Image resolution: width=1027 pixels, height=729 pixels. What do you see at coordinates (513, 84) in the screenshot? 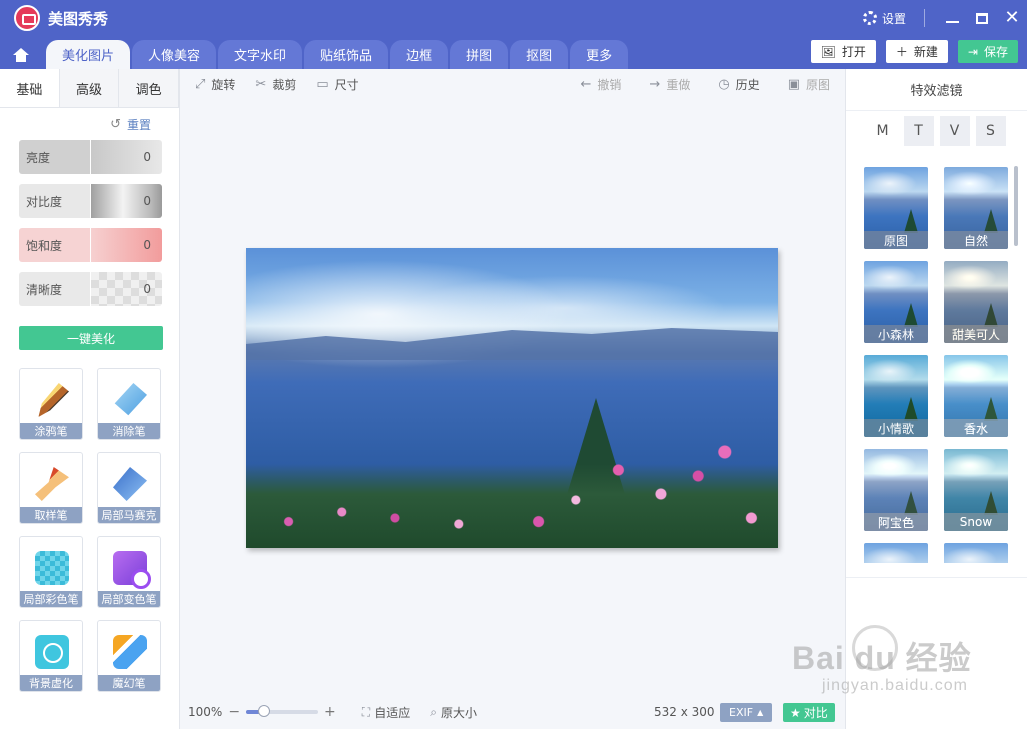
I see `edit-toolbar: ⤢ 旋转 ✂ 裁剪 ▭ 尺寸 ← 撤销 → 重做 ◷ 历史 ▣ 原图` at bounding box center [513, 84].